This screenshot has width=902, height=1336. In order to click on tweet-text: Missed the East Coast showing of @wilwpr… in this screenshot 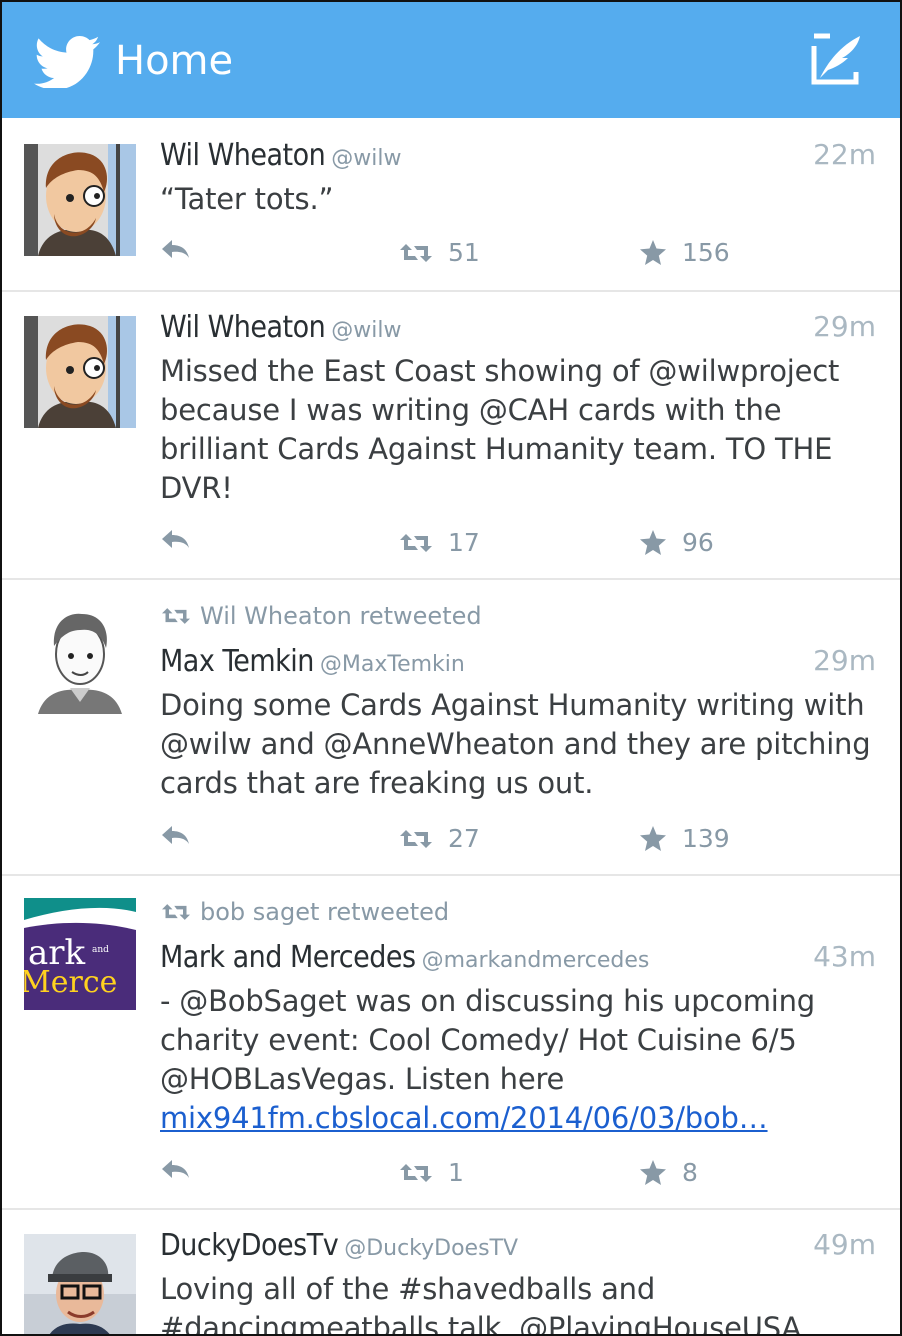, I will do `click(500, 429)`.